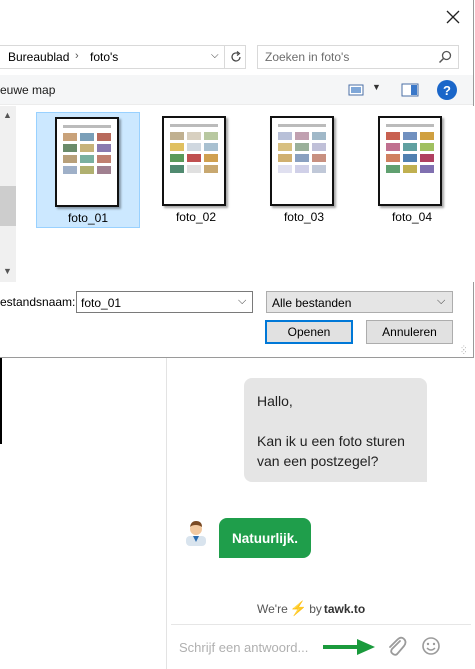 This screenshot has height=669, width=475. I want to click on filename-label: estandsnaam:, so click(38, 302).